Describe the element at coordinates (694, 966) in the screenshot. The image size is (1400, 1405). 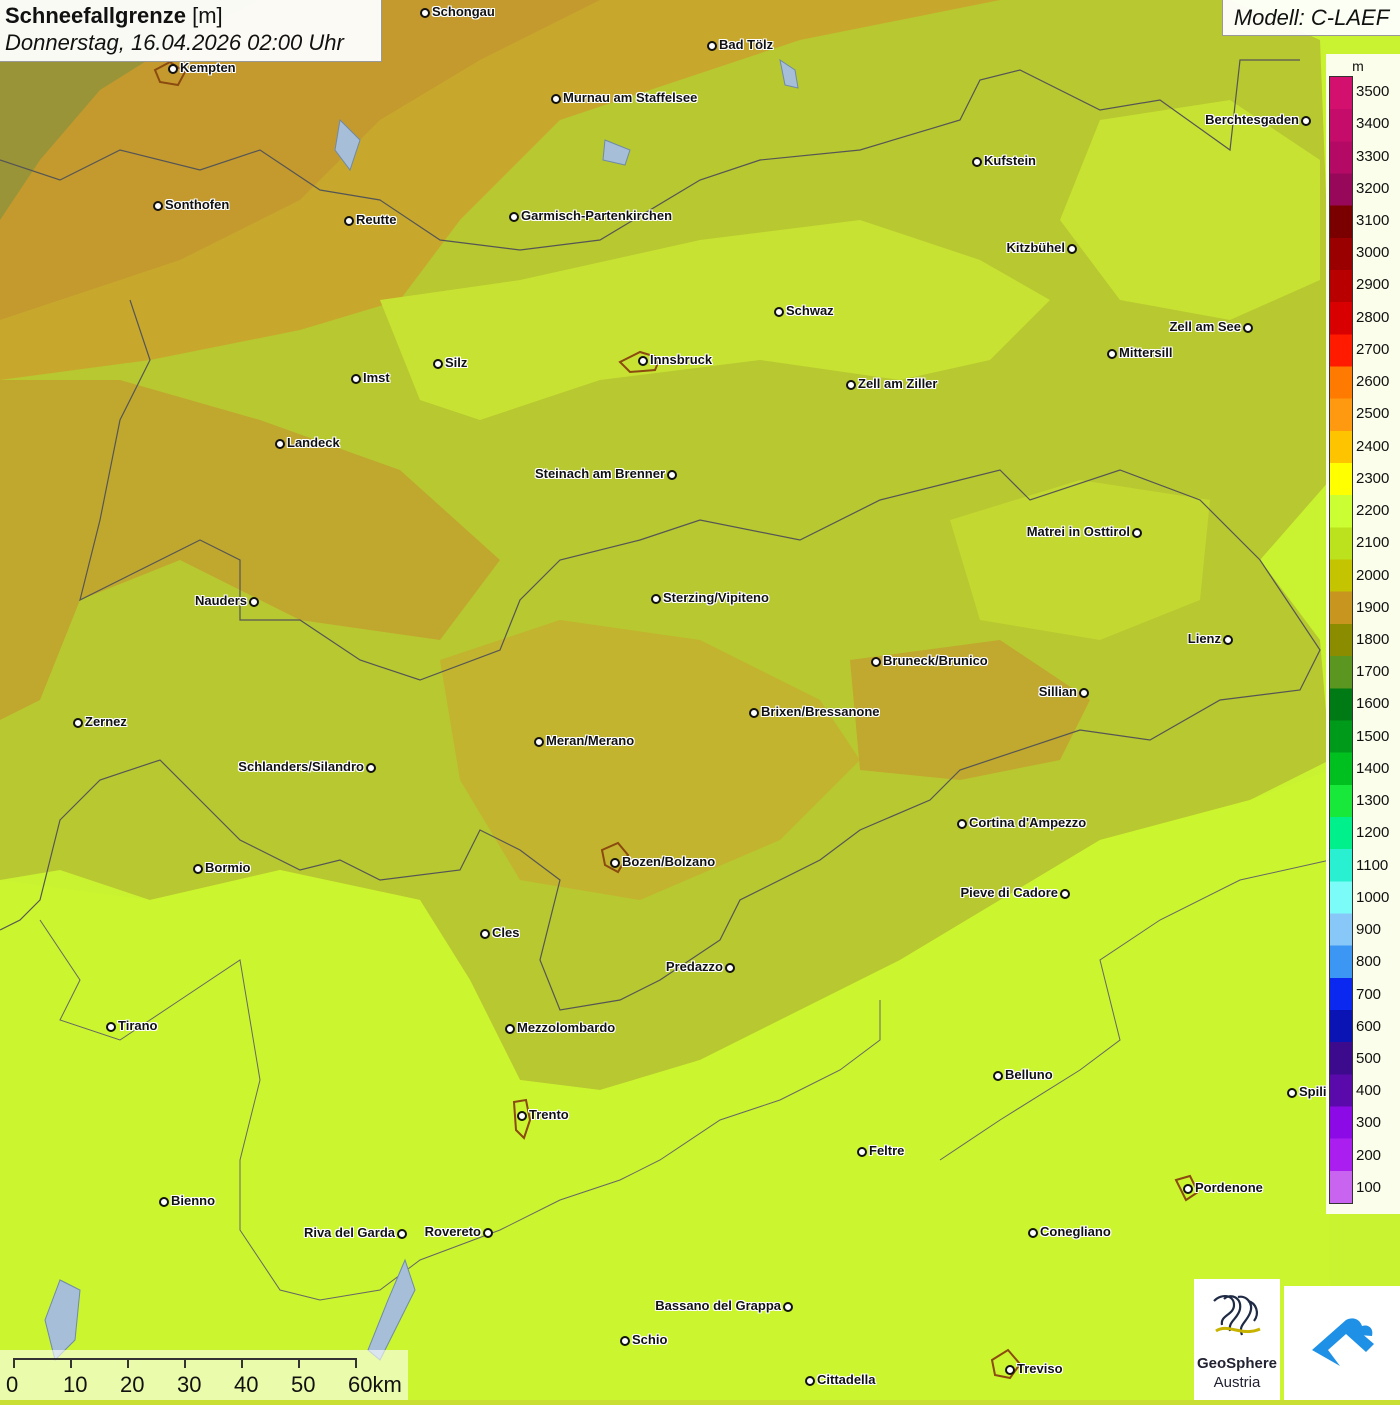
I see `city-label: Predazzo` at that location.